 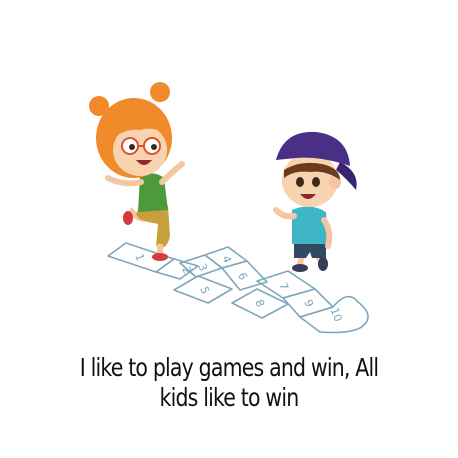 What do you see at coordinates (160, 249) in the screenshot?
I see `girl-front-leg` at bounding box center [160, 249].